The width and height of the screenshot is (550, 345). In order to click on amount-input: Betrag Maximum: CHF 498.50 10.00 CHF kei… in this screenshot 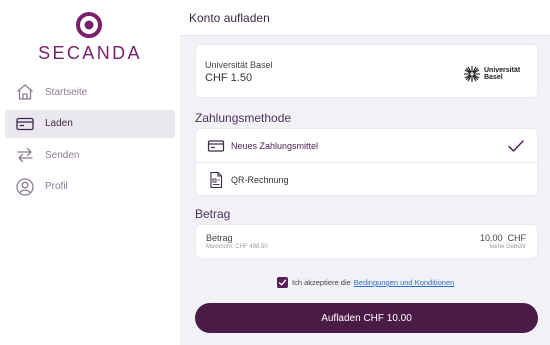, I will do `click(366, 241)`.